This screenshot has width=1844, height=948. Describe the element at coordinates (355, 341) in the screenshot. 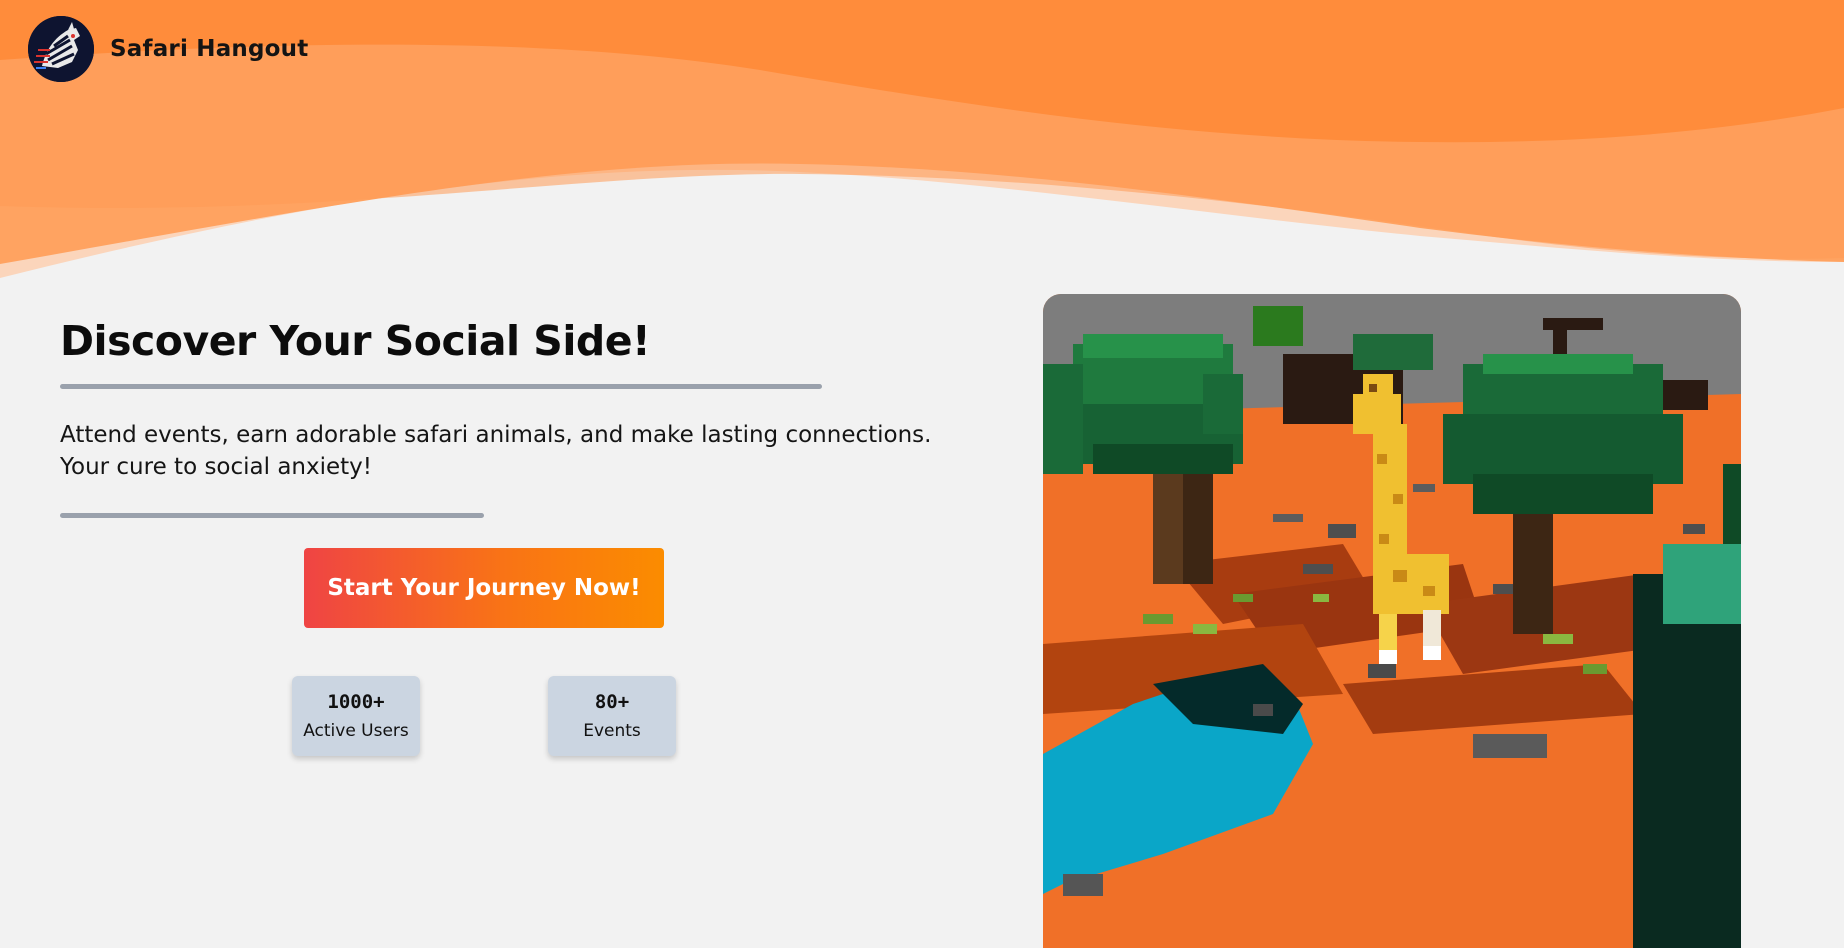

I see `hero-title: Discover Your Social Side!` at that location.